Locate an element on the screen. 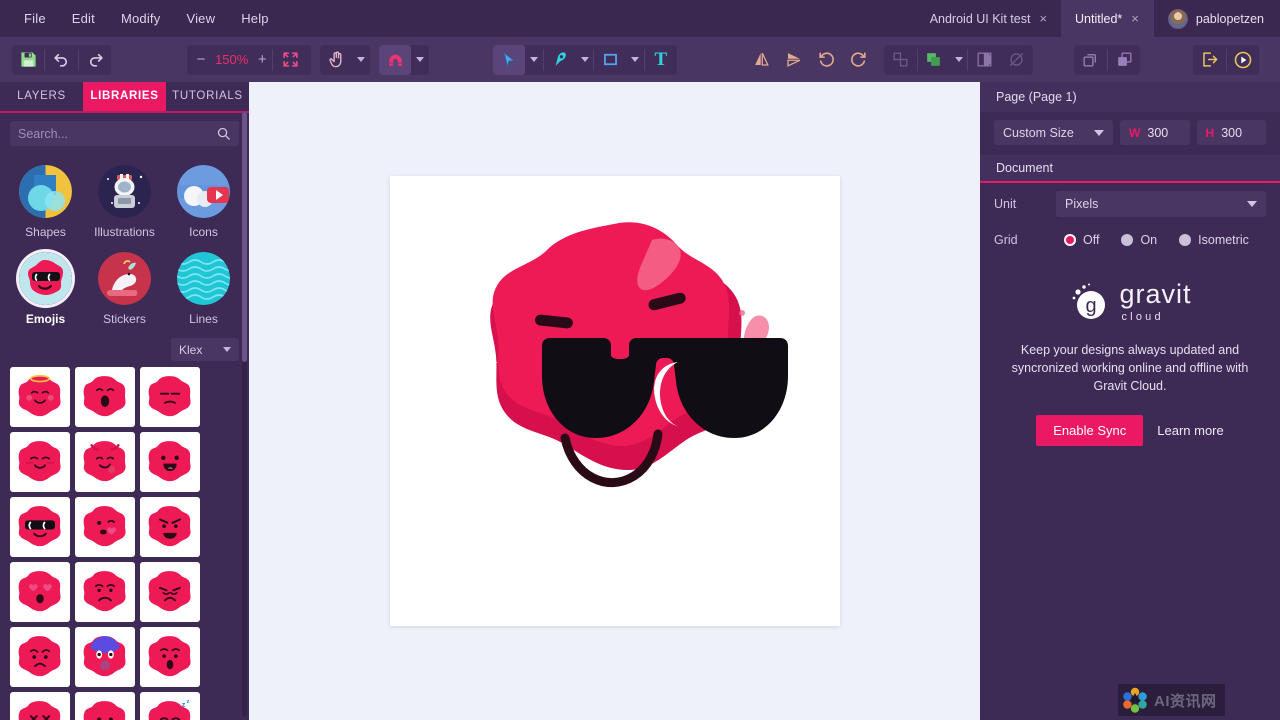 This screenshot has height=720, width=1280. category-illustrations: Illustrations is located at coordinates (124, 199).